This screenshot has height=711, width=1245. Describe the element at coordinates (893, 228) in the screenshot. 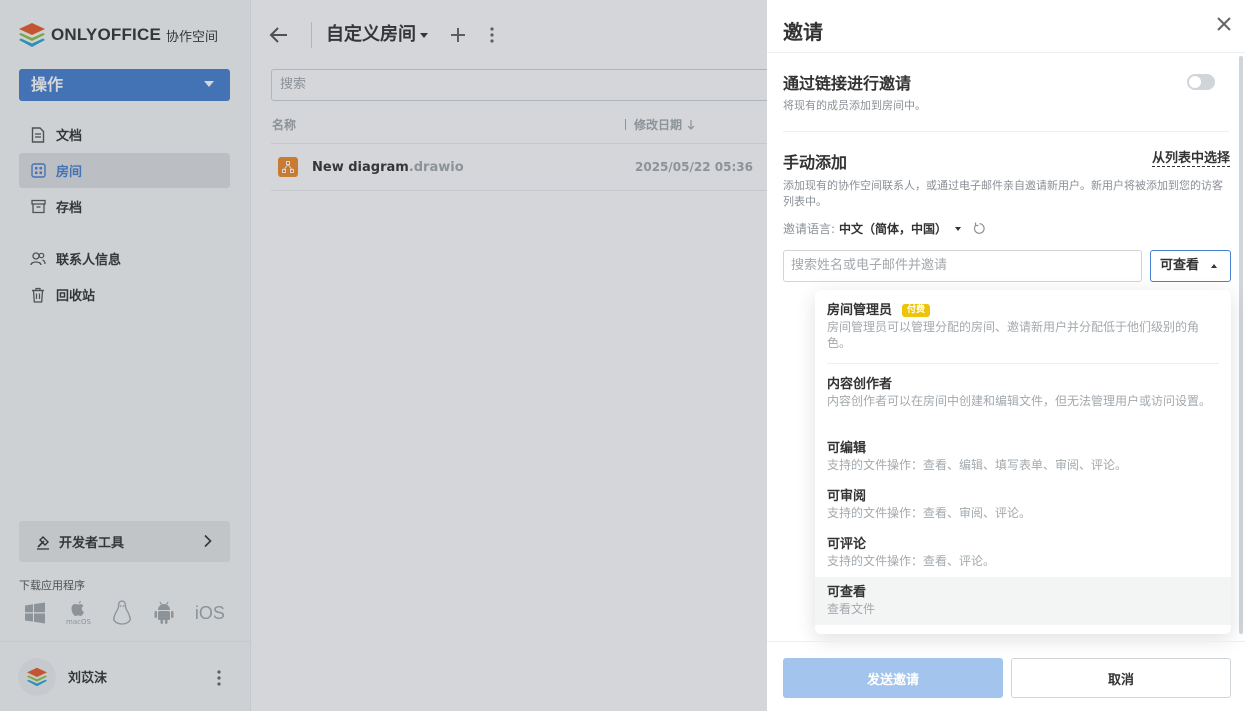

I see `invite-language-select: 中文（简体，中国）` at that location.